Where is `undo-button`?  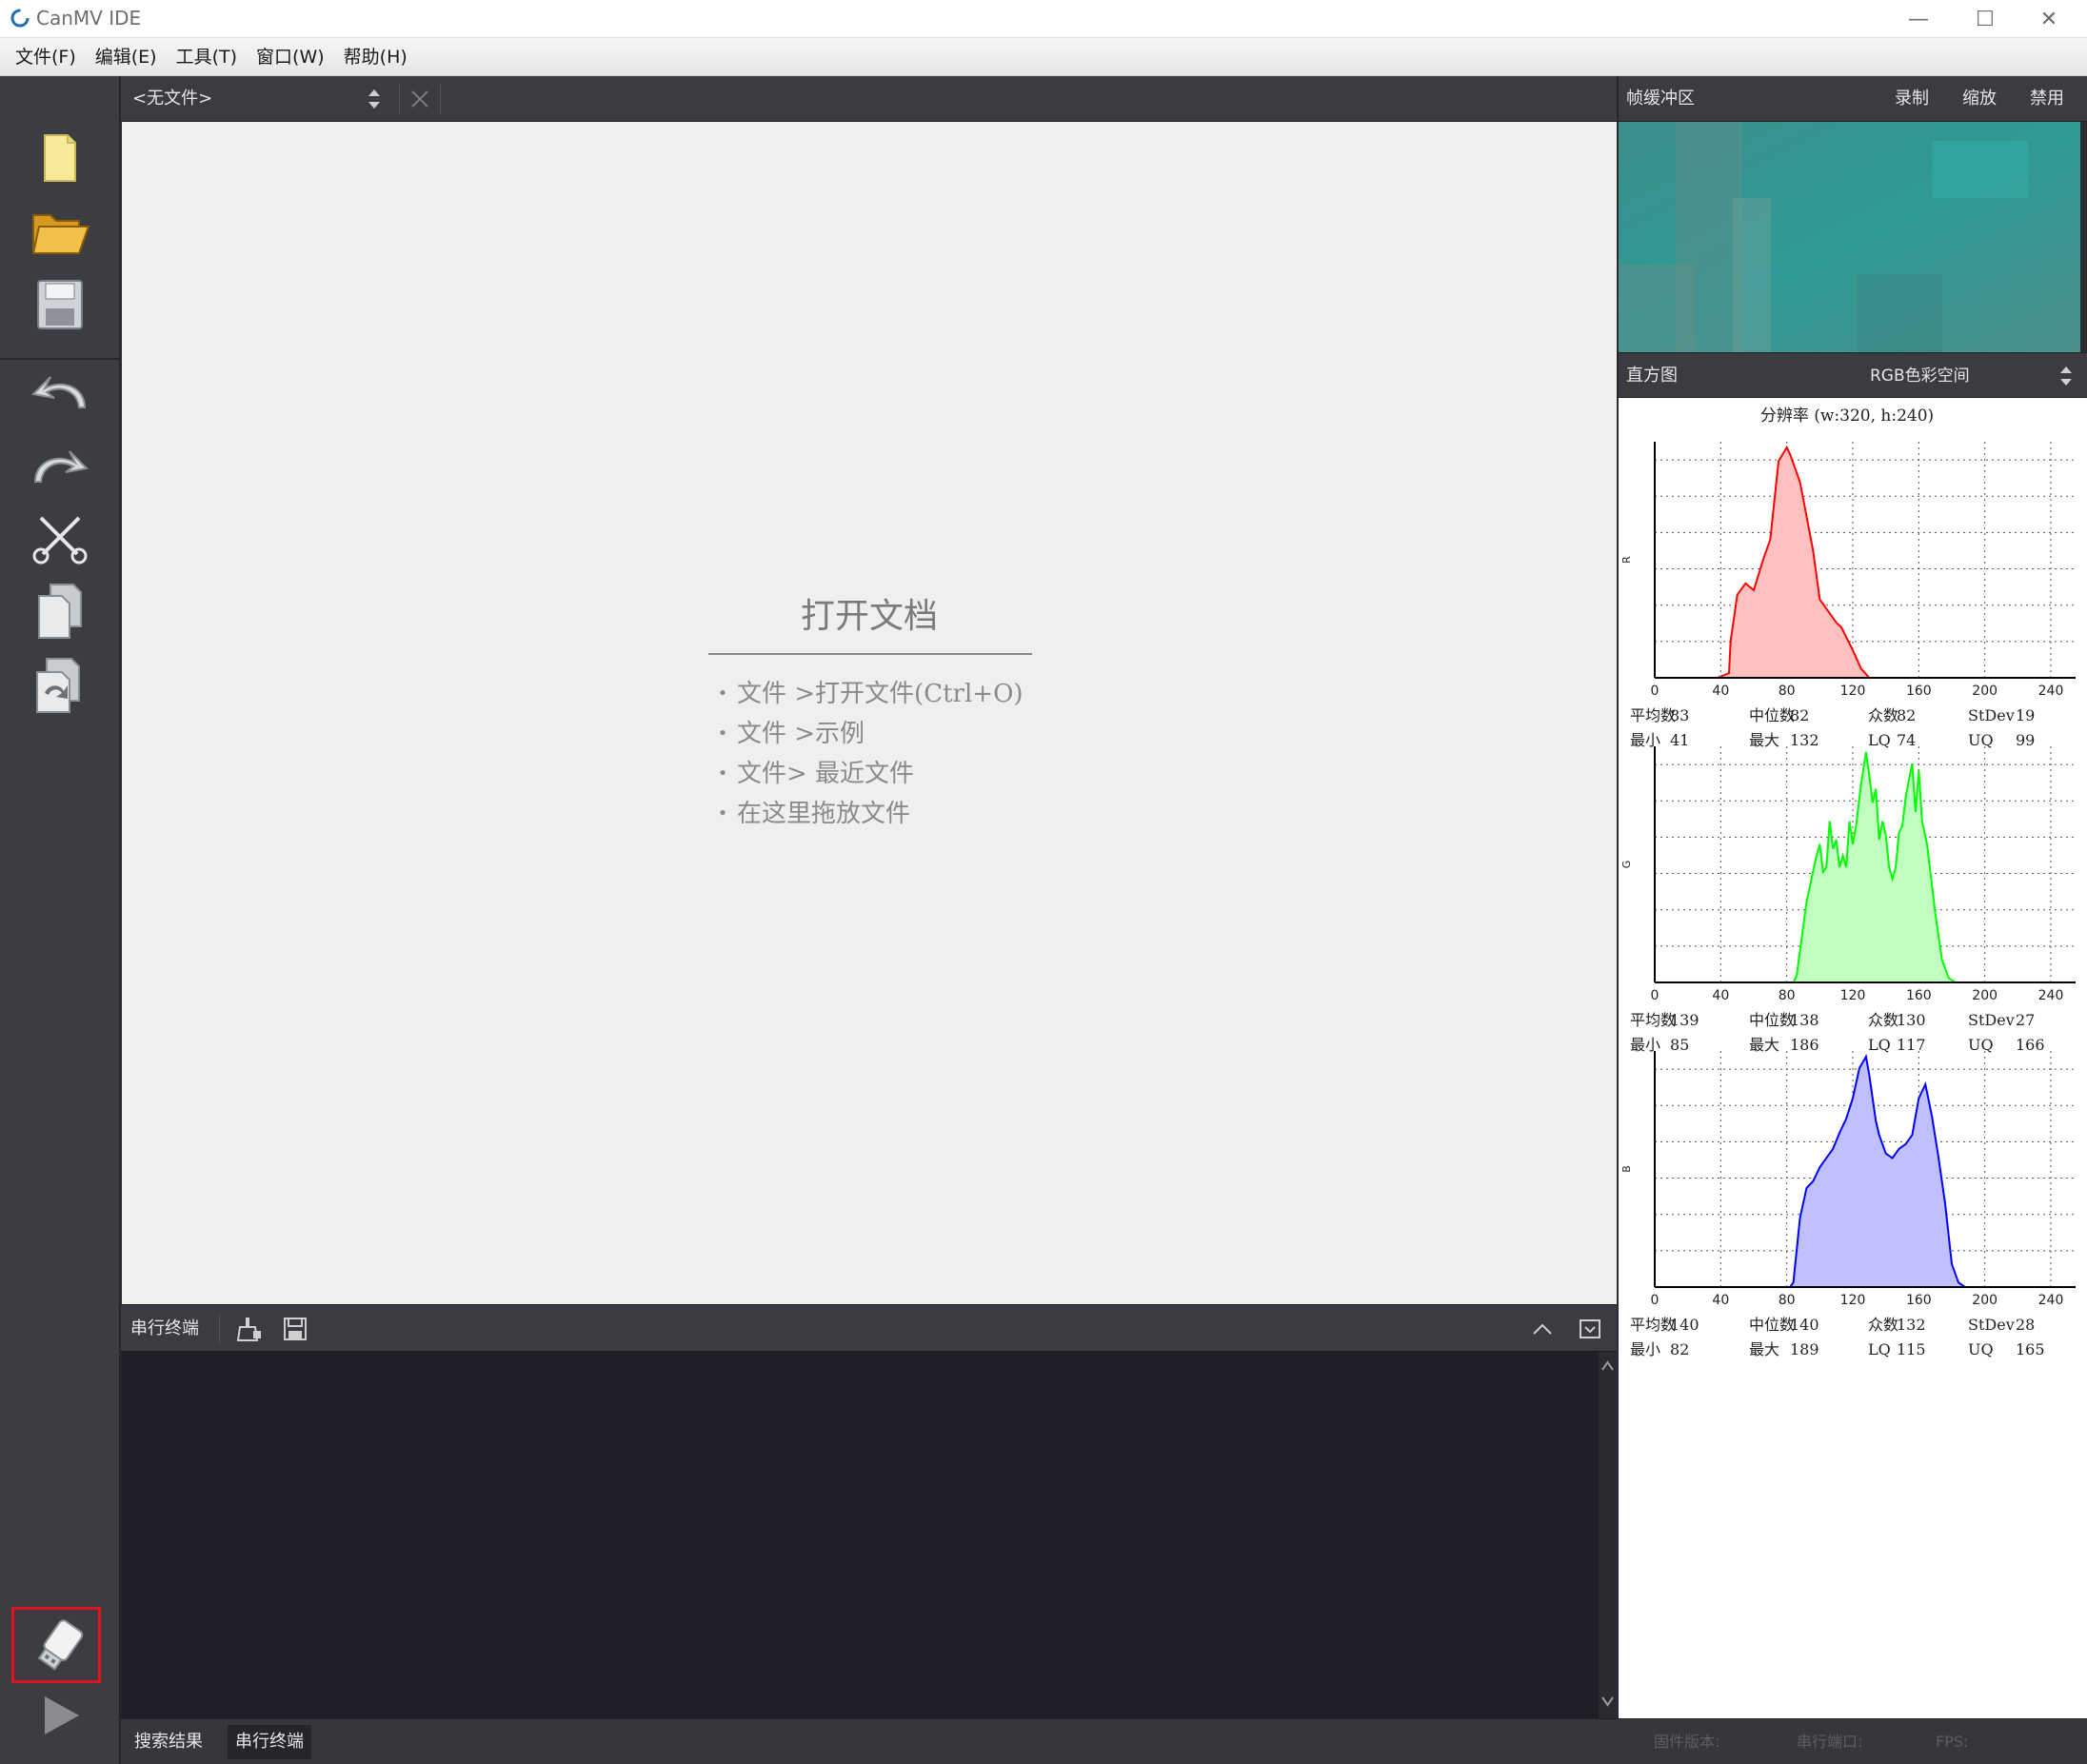 undo-button is located at coordinates (60, 392).